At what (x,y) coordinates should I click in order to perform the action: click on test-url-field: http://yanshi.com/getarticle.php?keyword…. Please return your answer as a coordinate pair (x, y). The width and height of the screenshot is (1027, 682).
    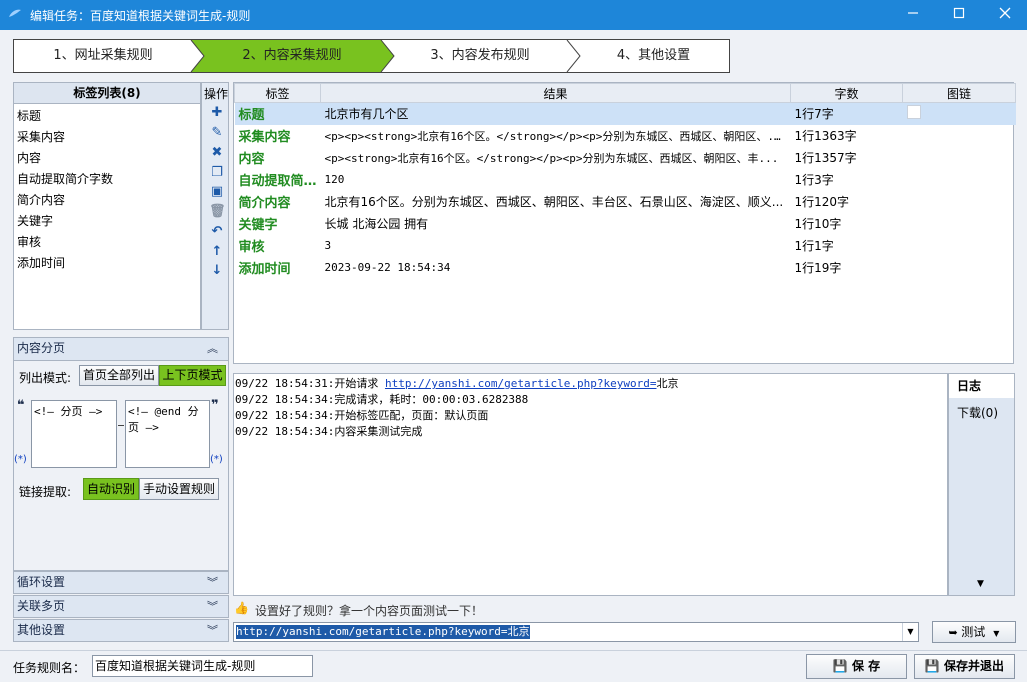
    Looking at the image, I should click on (576, 632).